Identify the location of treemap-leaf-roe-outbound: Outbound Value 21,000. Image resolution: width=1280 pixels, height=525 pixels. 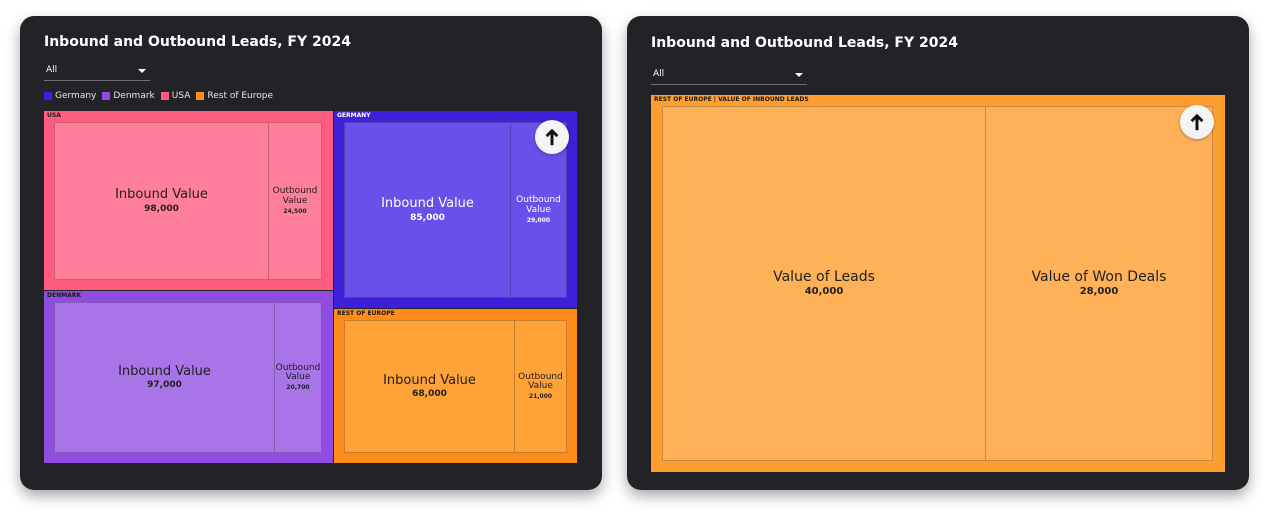
(540, 386).